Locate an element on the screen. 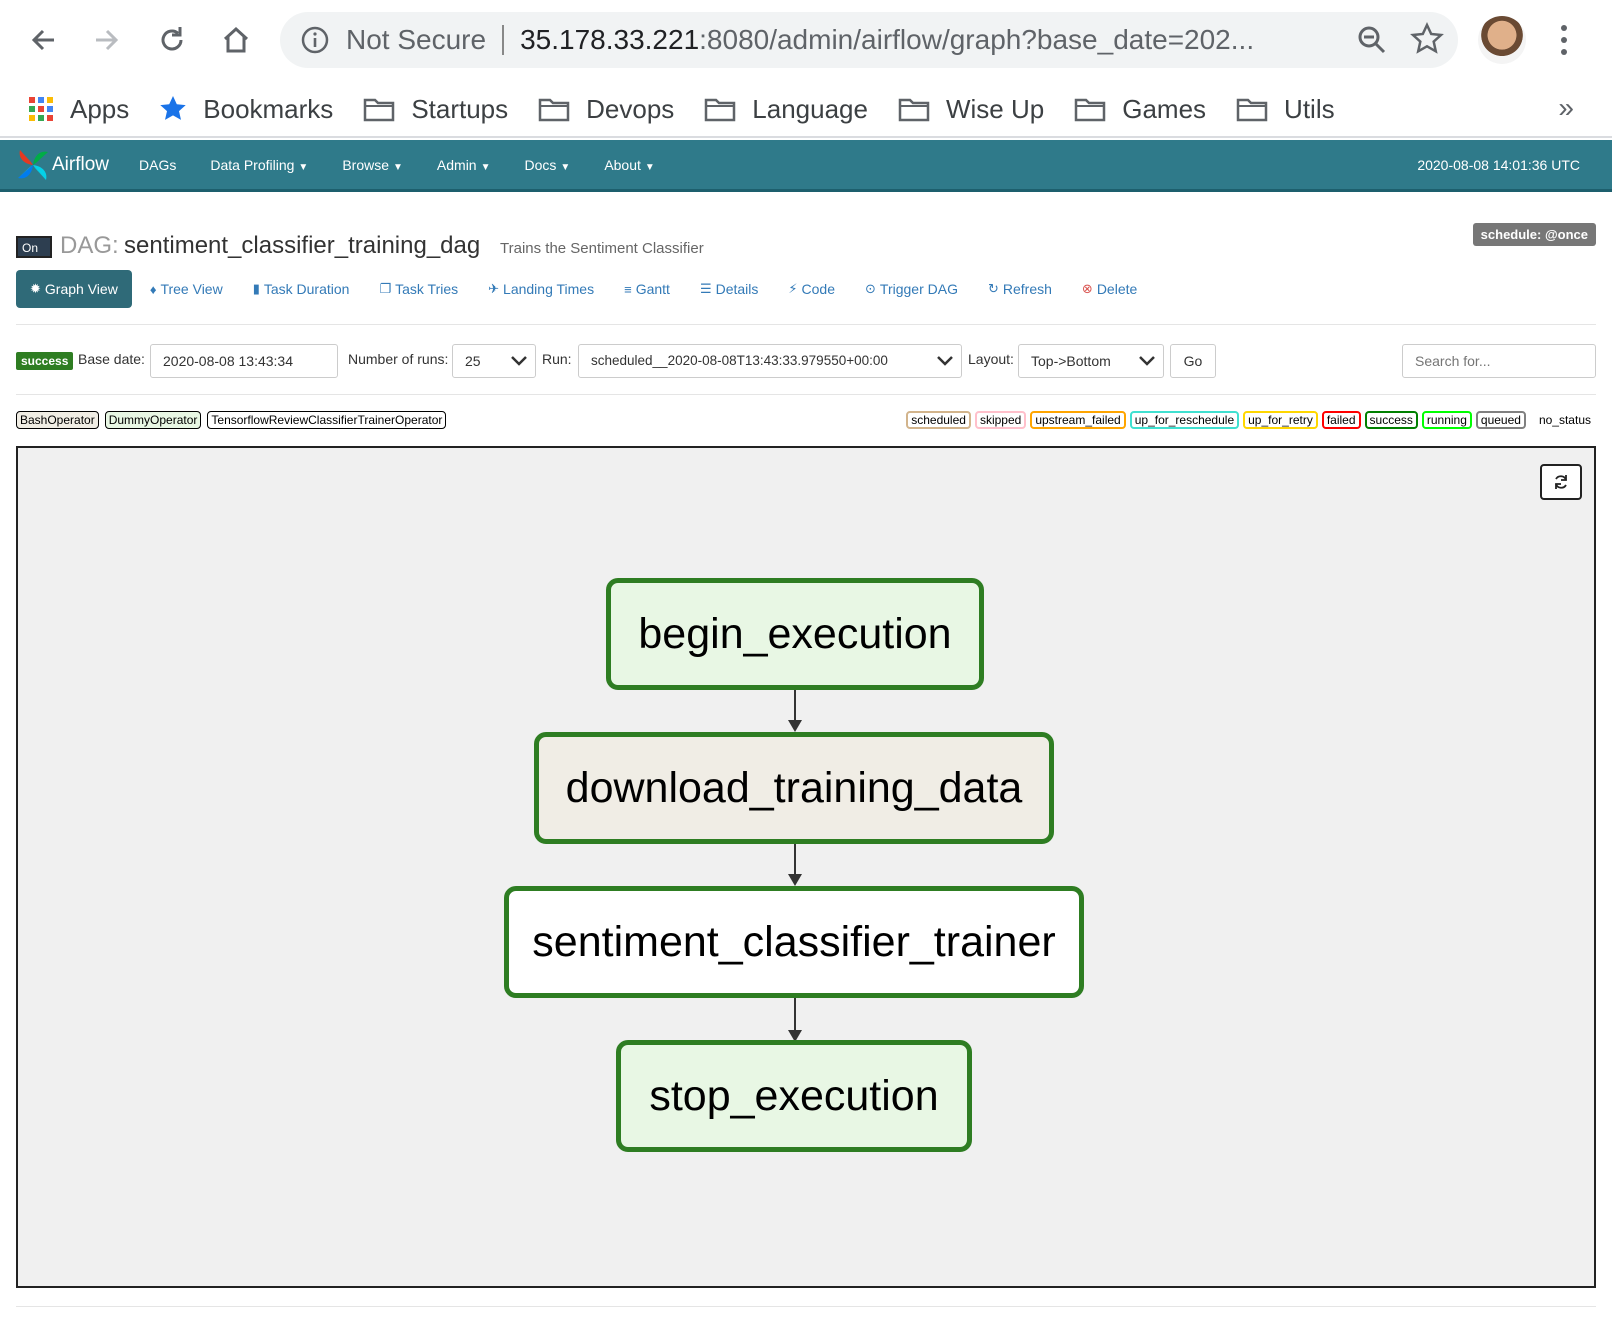 This screenshot has width=1612, height=1336. home-button is located at coordinates (236, 40).